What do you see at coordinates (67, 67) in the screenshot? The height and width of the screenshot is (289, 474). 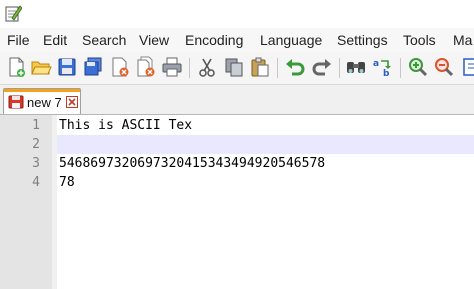 I see `save-icon` at bounding box center [67, 67].